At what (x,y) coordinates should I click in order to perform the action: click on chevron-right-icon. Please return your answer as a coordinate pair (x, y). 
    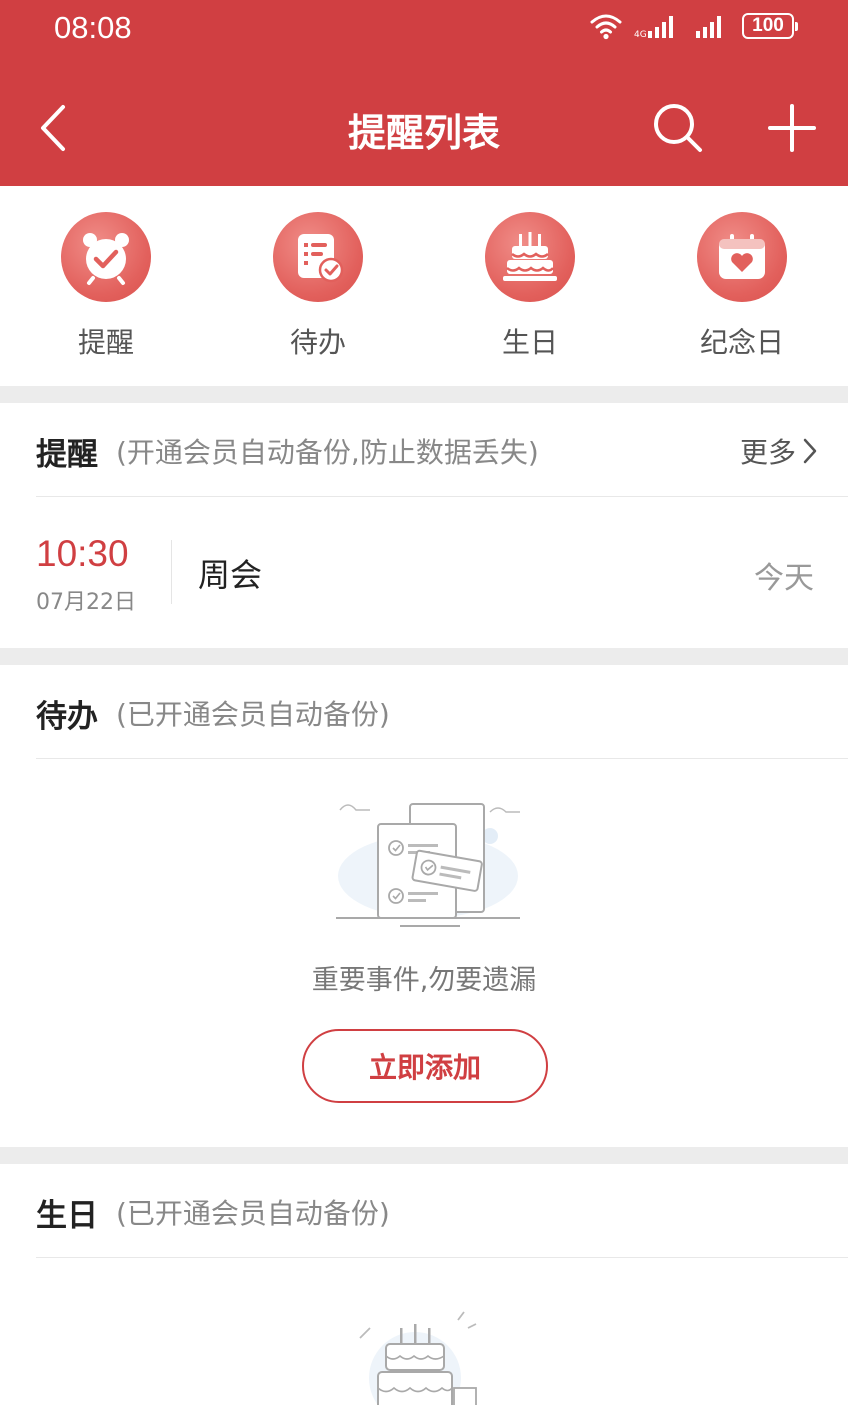
    Looking at the image, I should click on (810, 451).